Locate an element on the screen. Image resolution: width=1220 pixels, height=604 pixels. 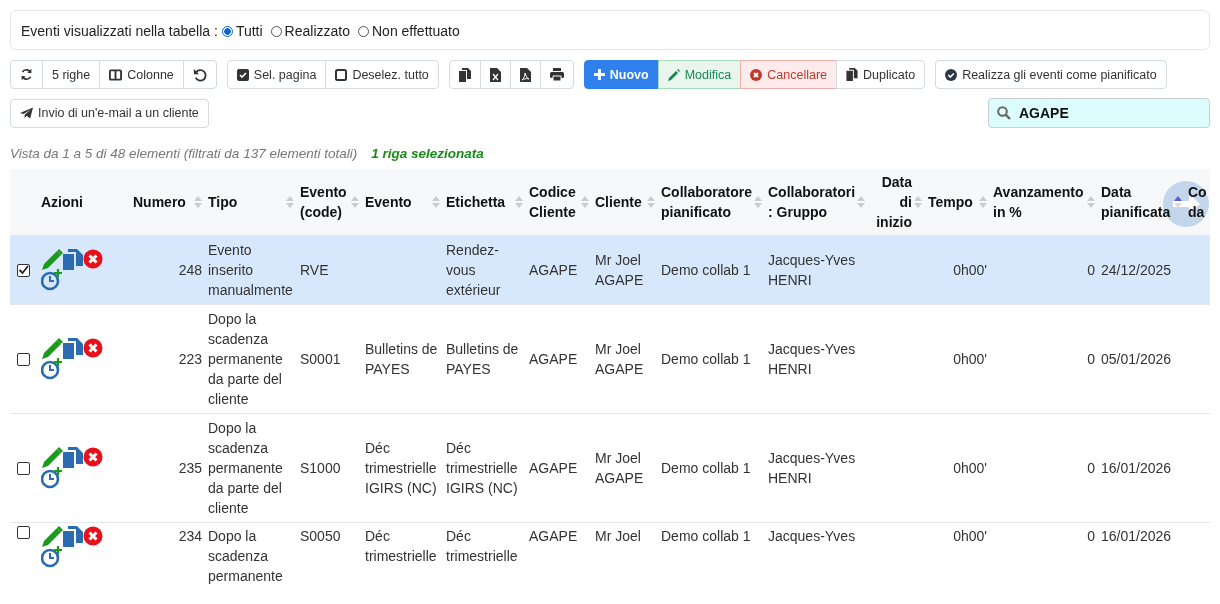
send-email-button: Invio di un'e-mail a un cliente is located at coordinates (109, 113).